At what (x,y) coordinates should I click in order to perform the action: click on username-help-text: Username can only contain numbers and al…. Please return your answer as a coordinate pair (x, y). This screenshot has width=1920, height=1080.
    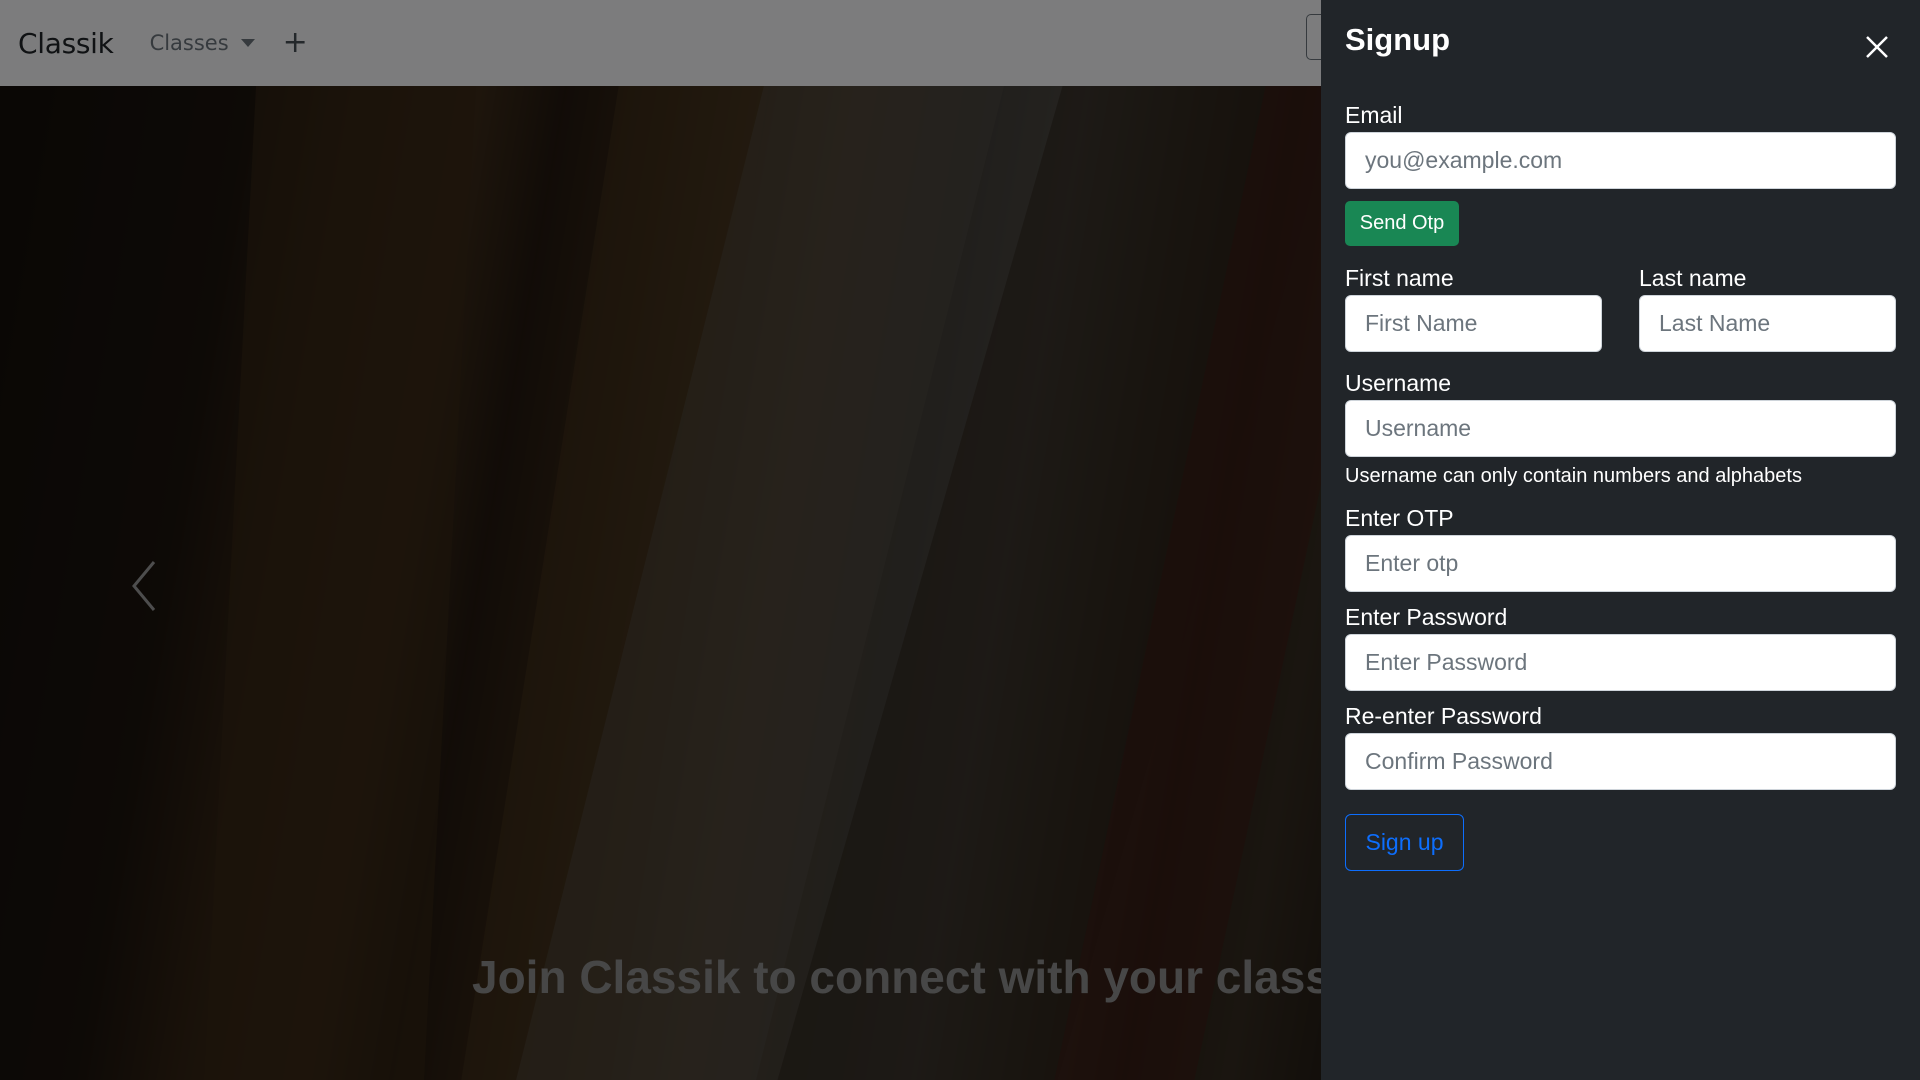
    Looking at the image, I should click on (1573, 476).